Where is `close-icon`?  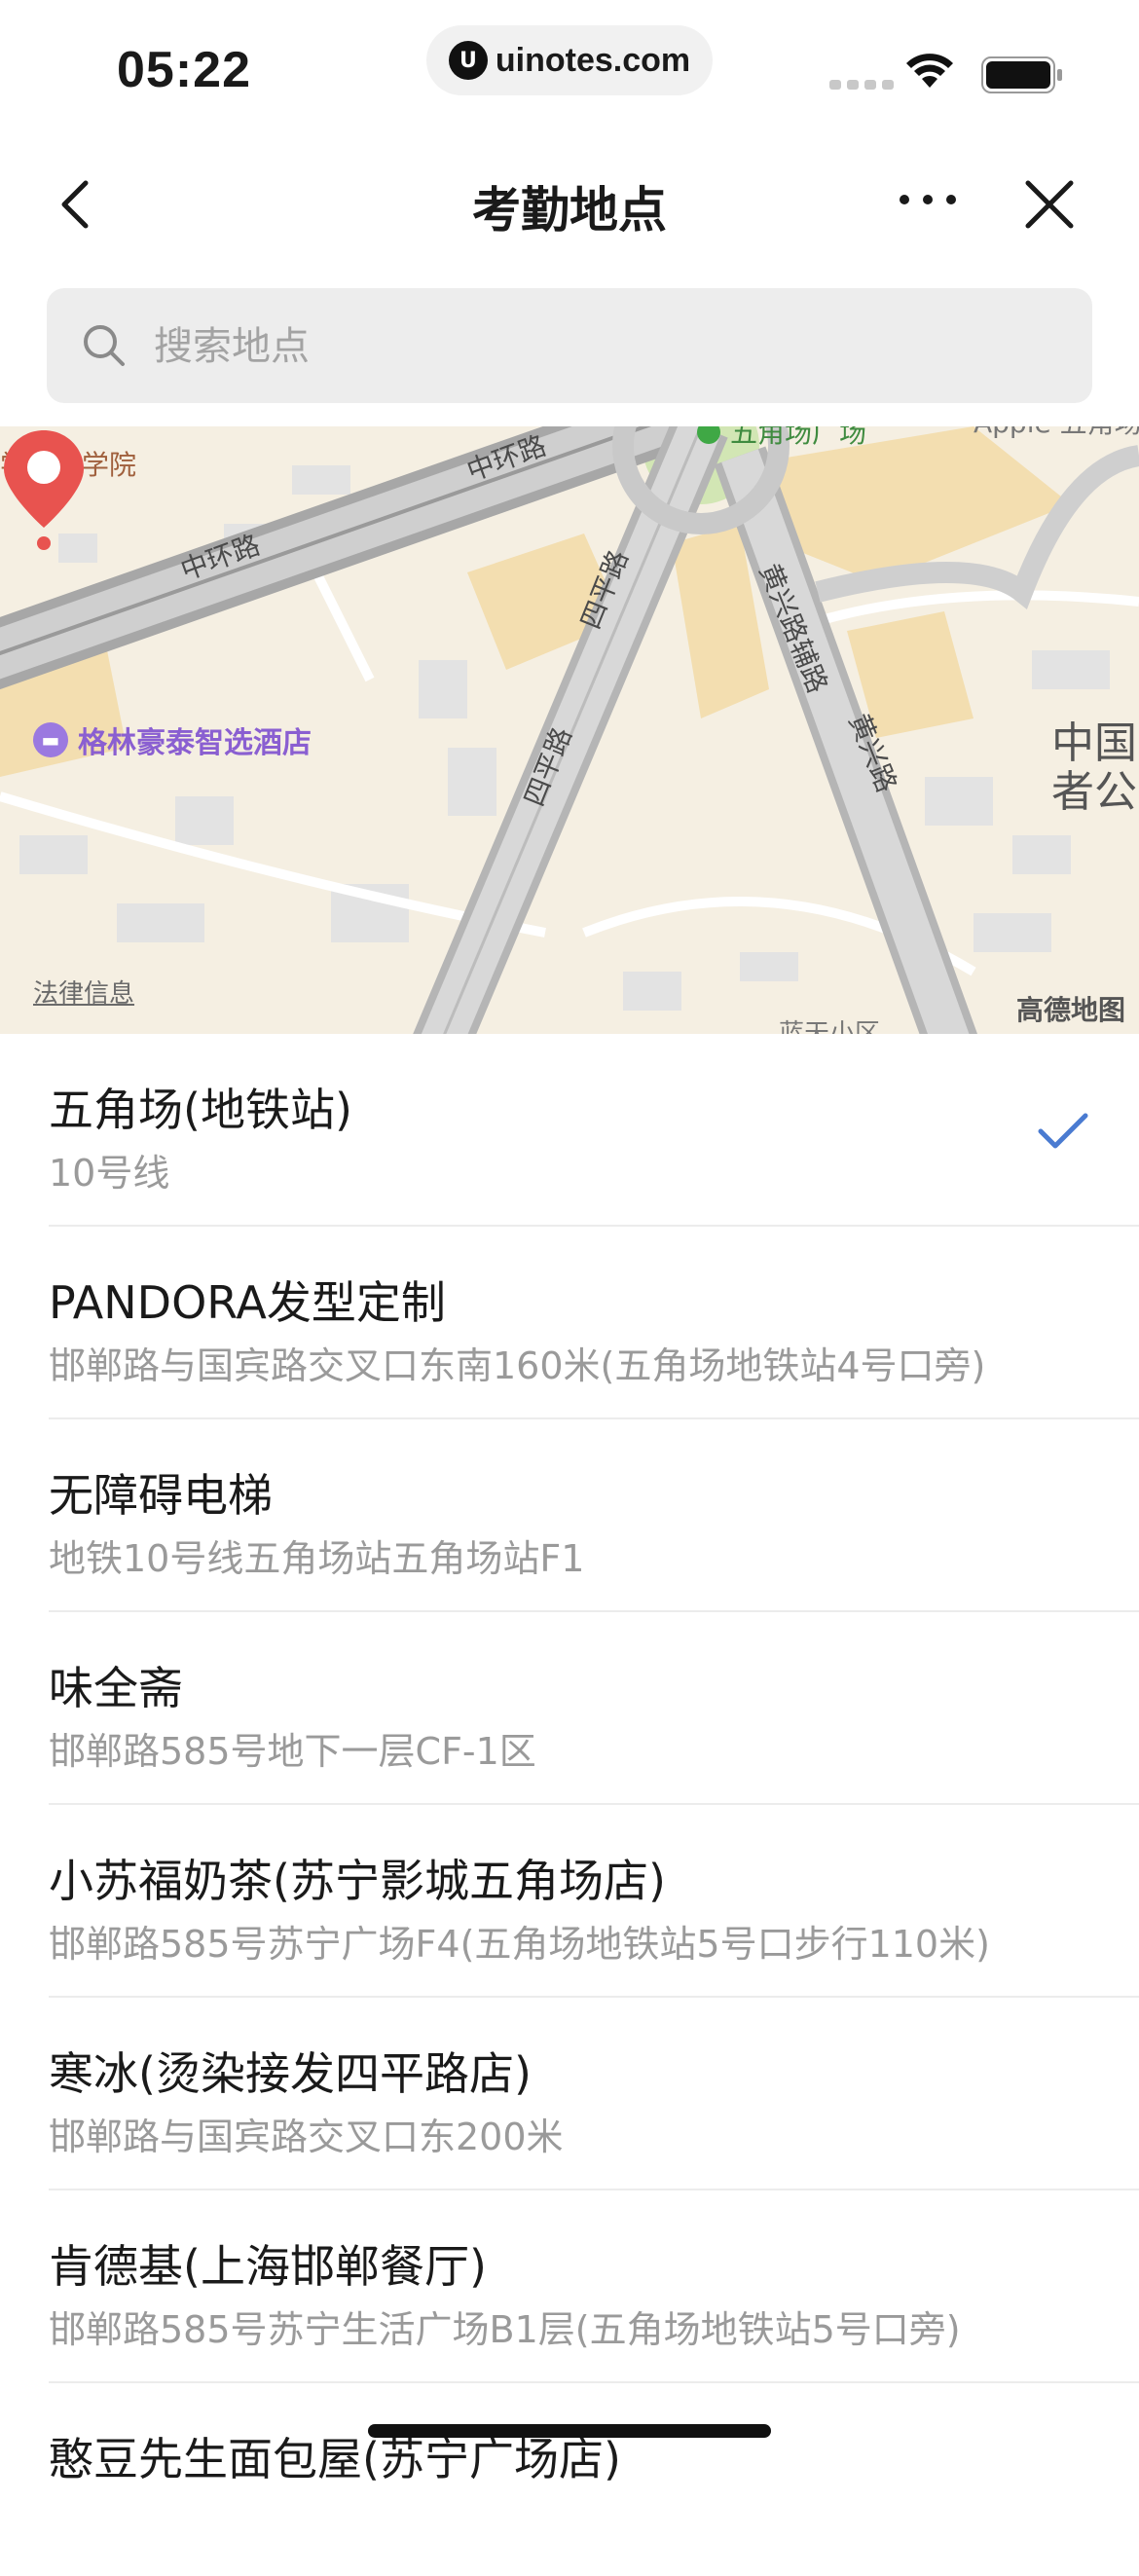 close-icon is located at coordinates (1049, 204).